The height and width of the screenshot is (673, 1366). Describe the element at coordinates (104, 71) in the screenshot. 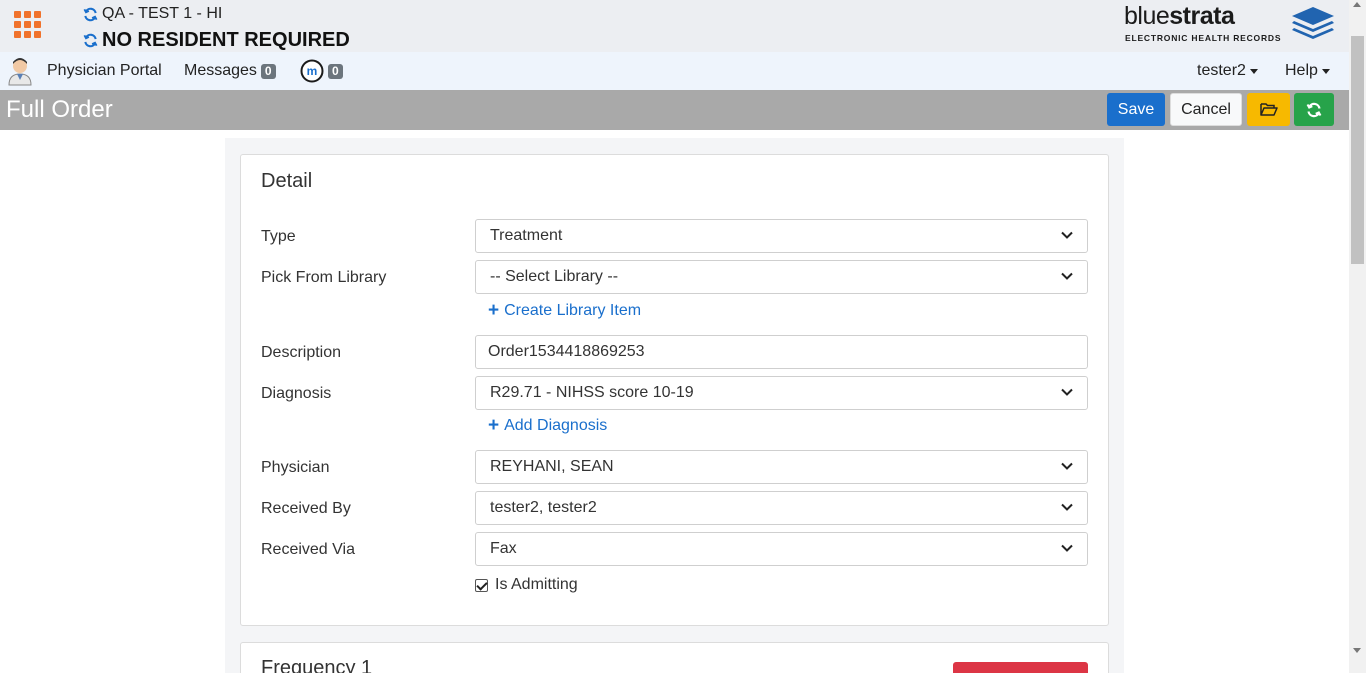

I see `physician-portal-link: Physician Portal` at that location.